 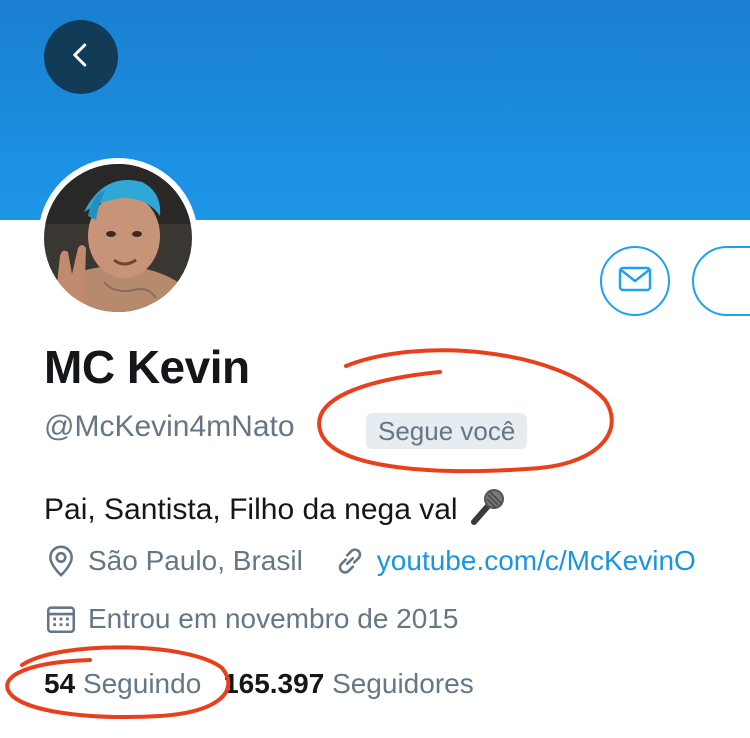 I want to click on profile-joined-row: Entrou em novembro de 2015, so click(x=251, y=619).